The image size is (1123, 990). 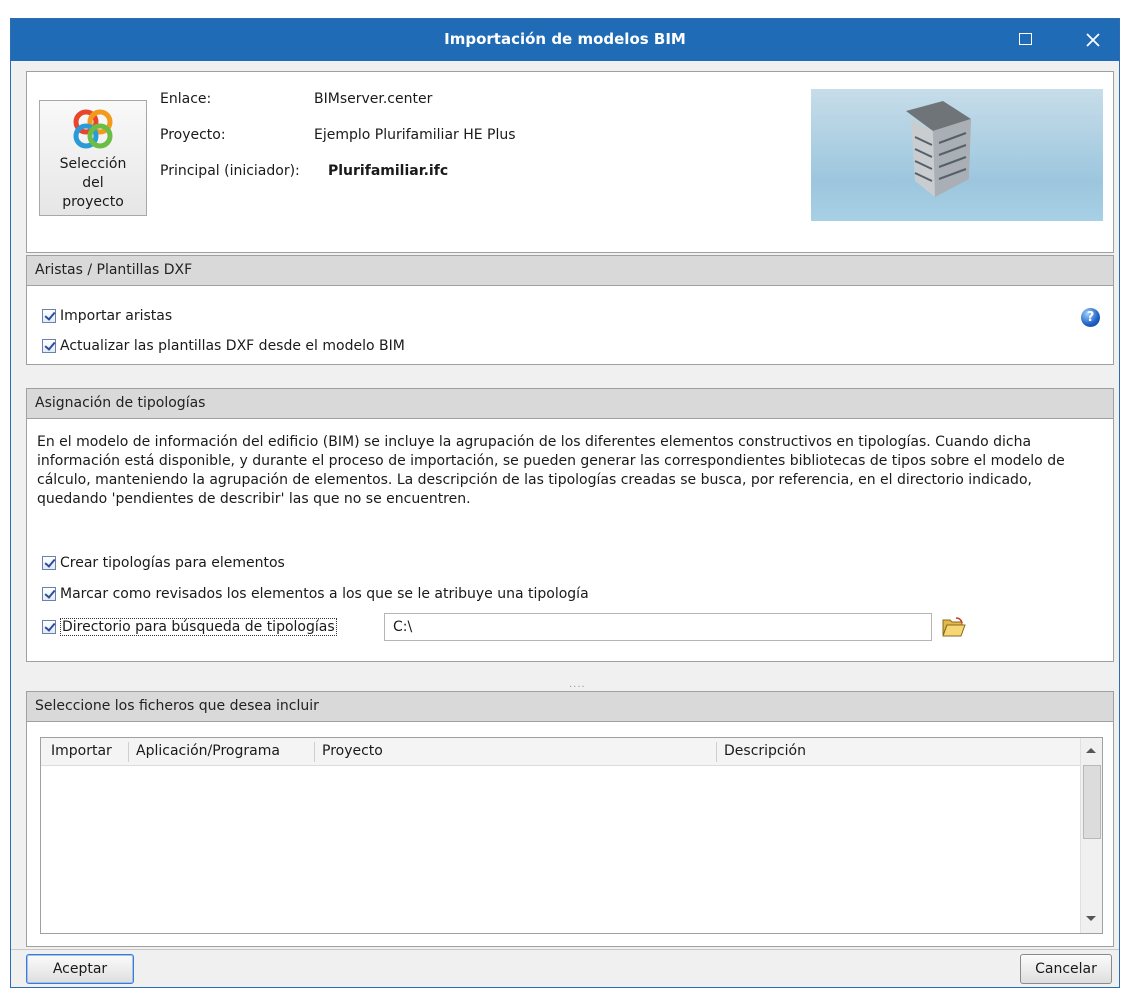 What do you see at coordinates (415, 135) in the screenshot?
I see `project-value: Ejemplo Plurifamiliar HE Plus` at bounding box center [415, 135].